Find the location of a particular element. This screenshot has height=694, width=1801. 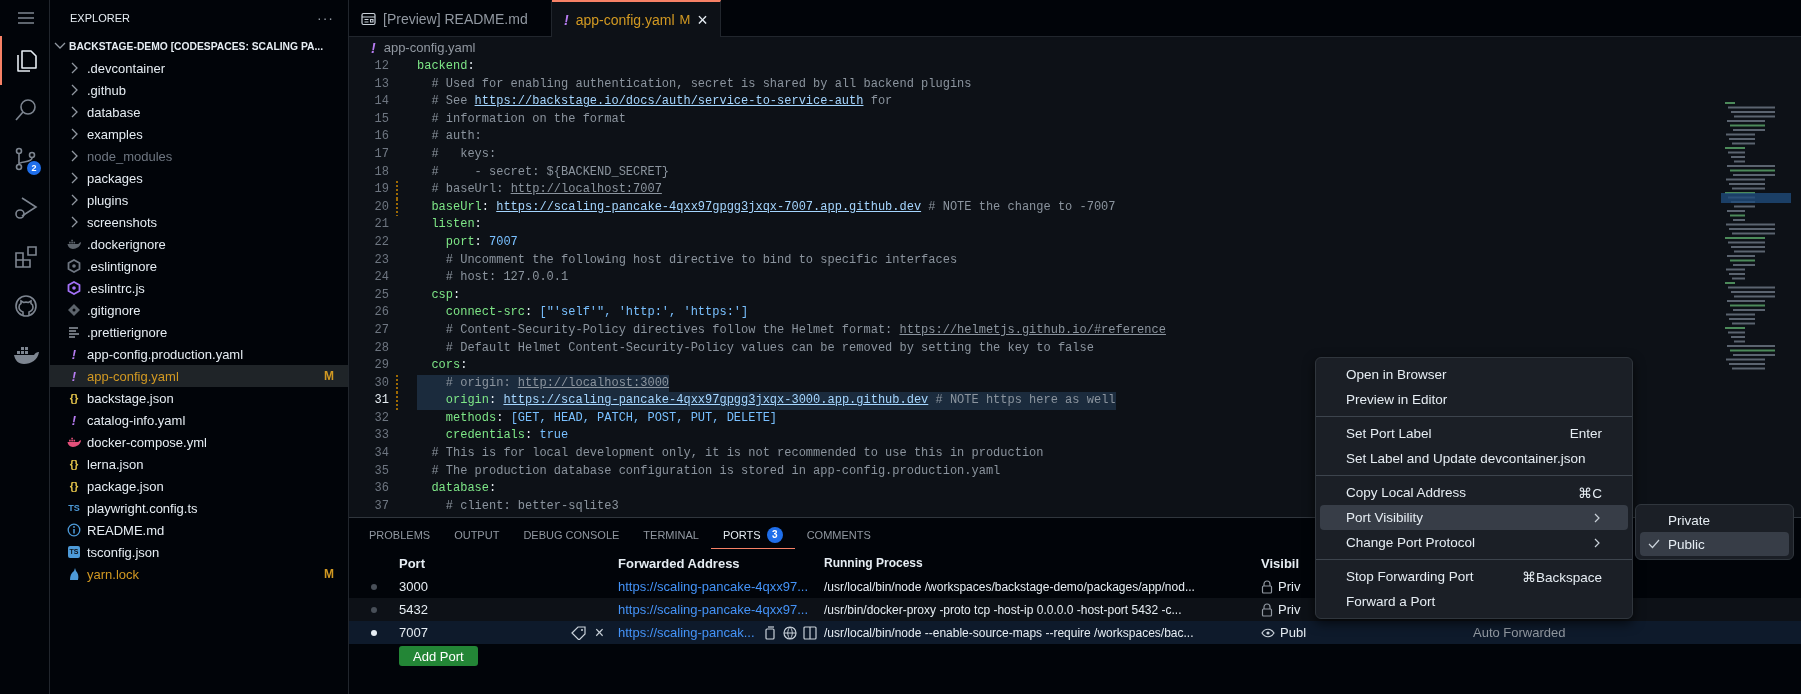

lock-icon is located at coordinates (1267, 586).